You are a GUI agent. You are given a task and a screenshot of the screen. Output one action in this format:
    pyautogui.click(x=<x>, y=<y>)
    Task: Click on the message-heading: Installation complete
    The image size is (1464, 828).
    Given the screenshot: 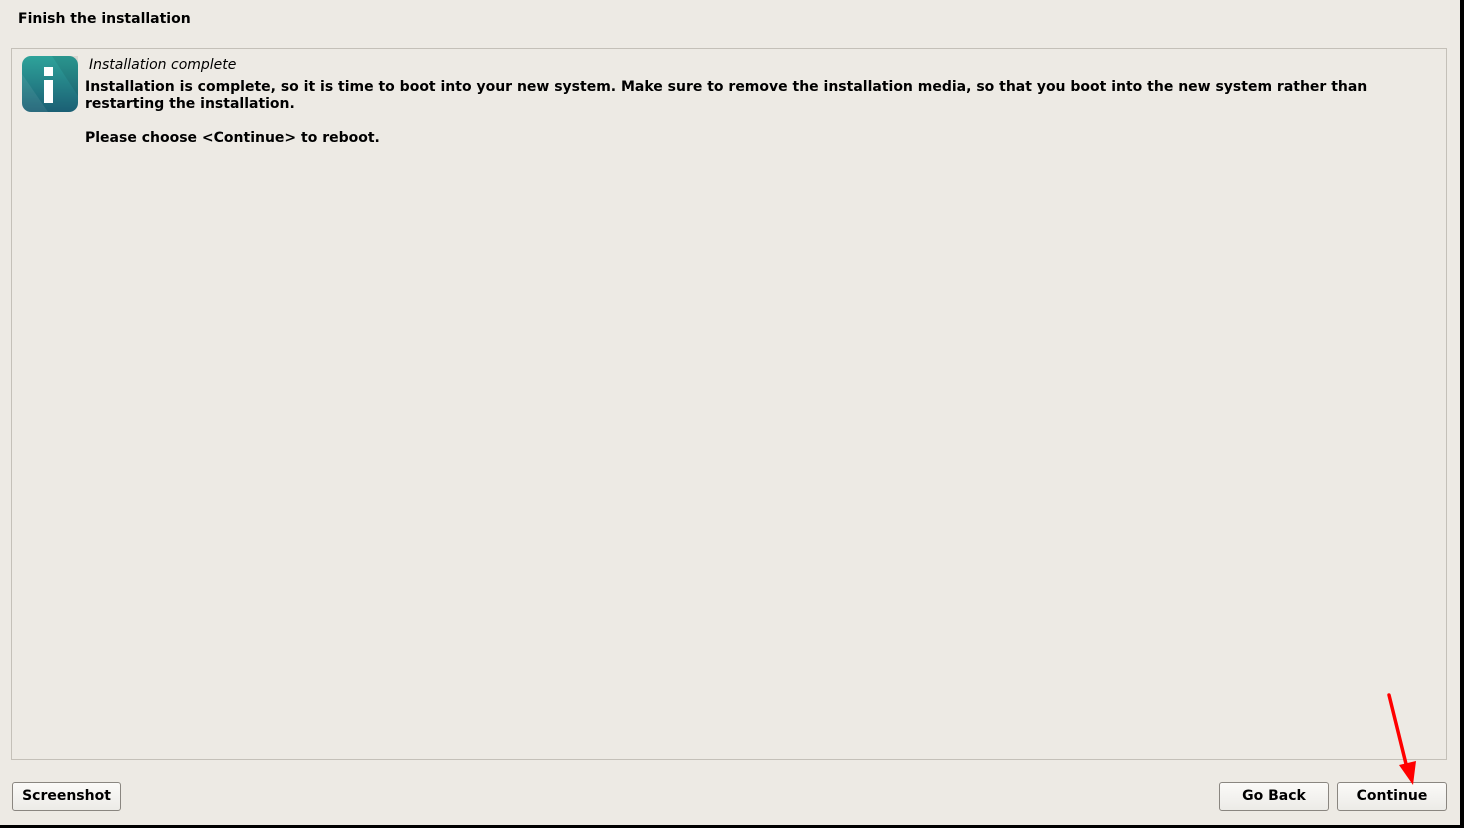 What is the action you would take?
    pyautogui.click(x=163, y=65)
    